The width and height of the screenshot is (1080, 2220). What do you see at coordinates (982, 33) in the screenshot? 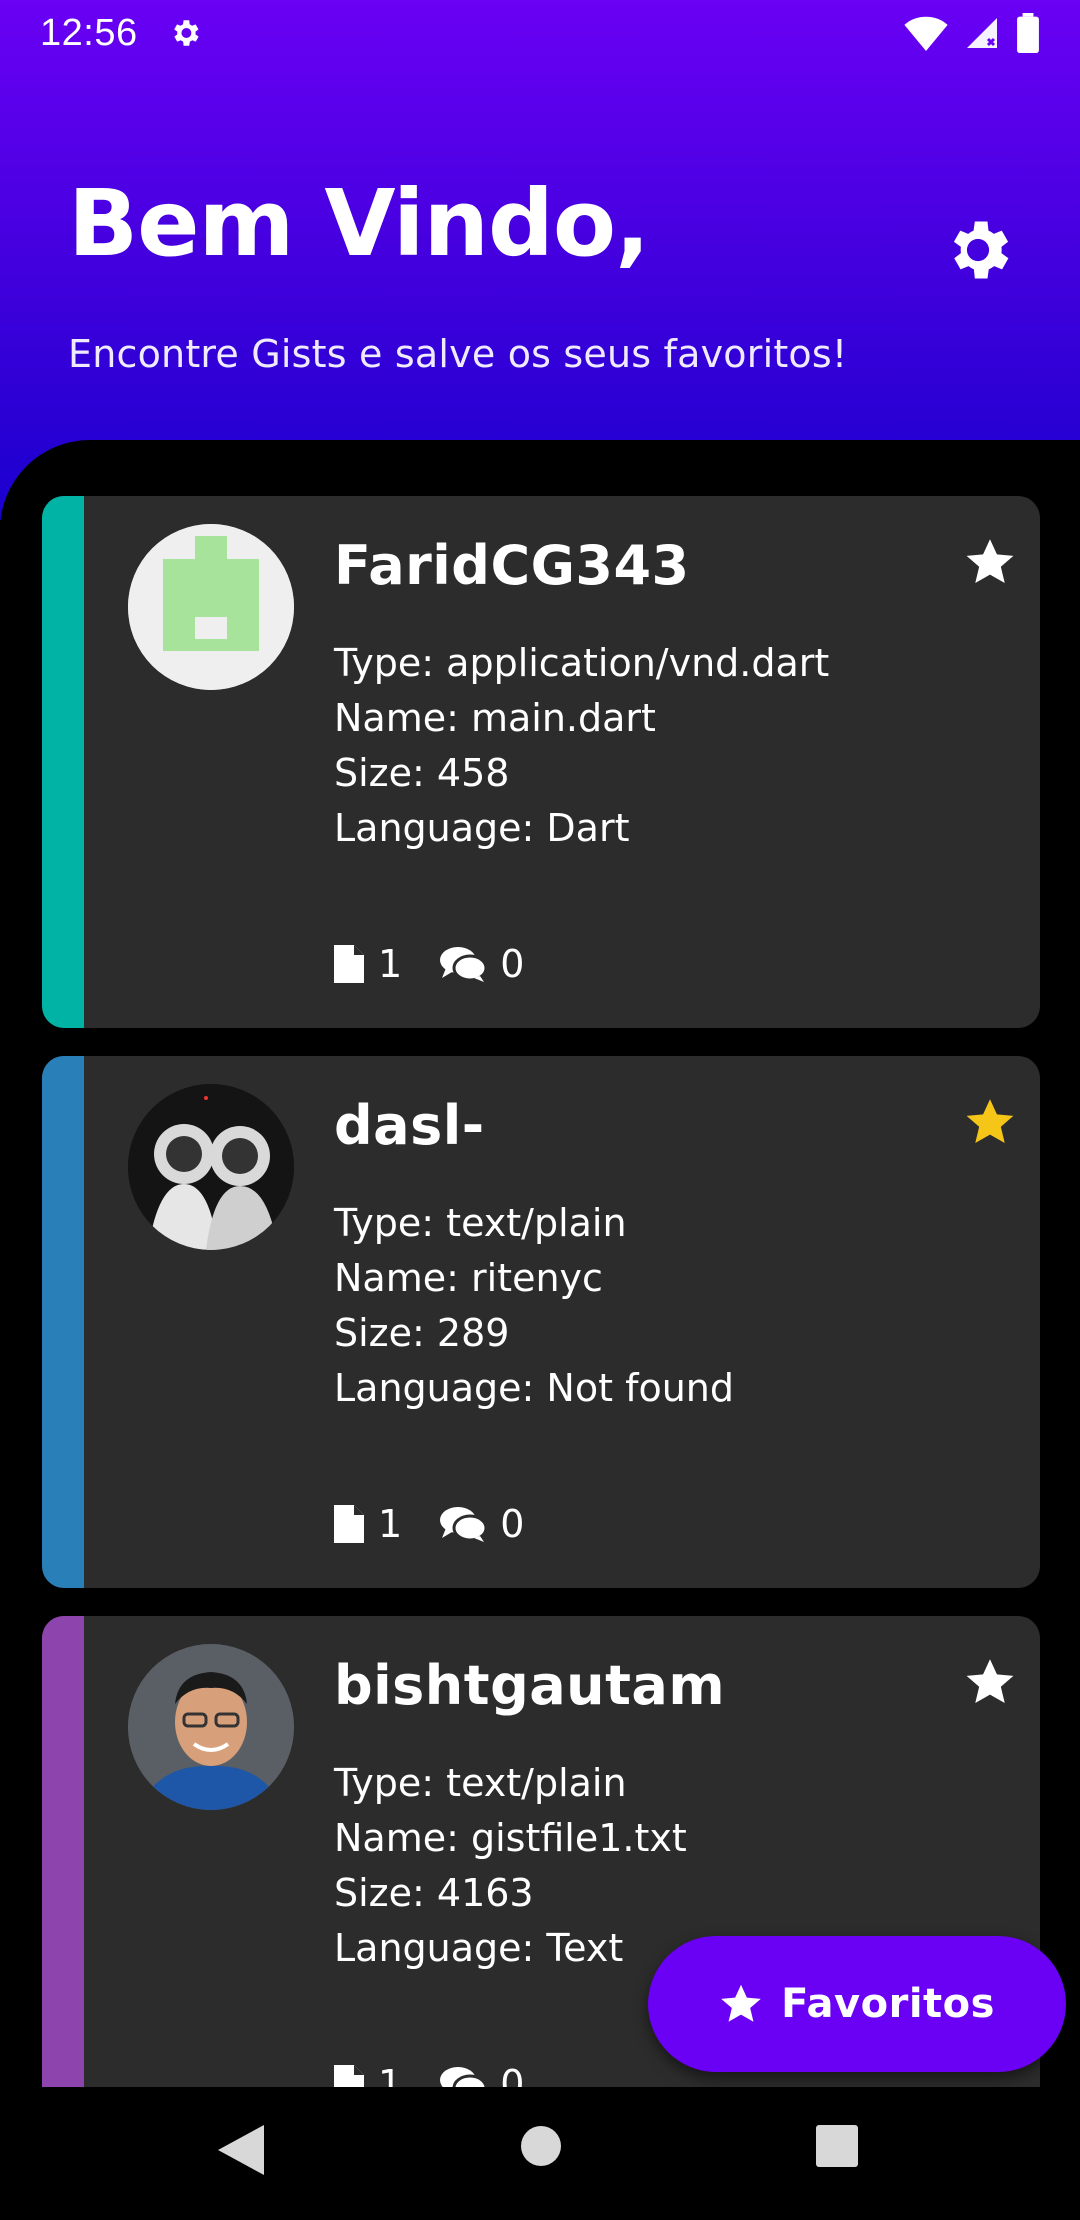
I see `cell-signal-icon` at bounding box center [982, 33].